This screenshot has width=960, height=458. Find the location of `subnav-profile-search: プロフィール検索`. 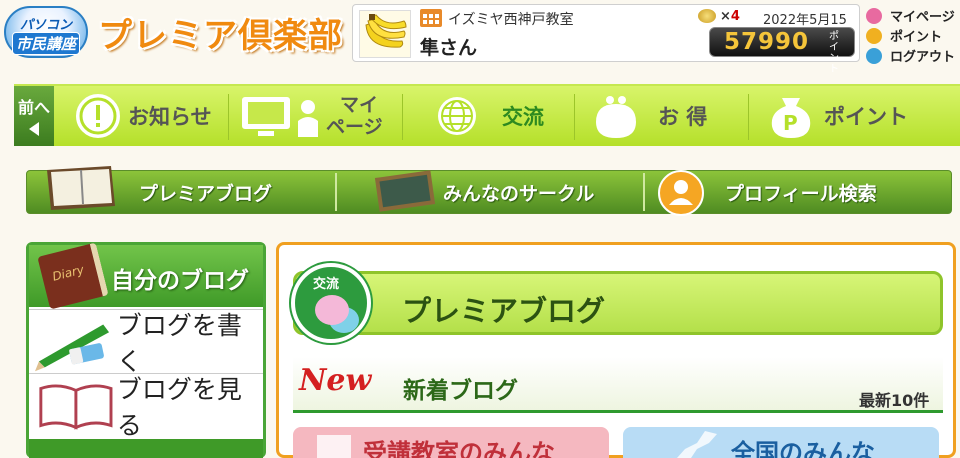

subnav-profile-search: プロフィール検索 is located at coordinates (767, 193).